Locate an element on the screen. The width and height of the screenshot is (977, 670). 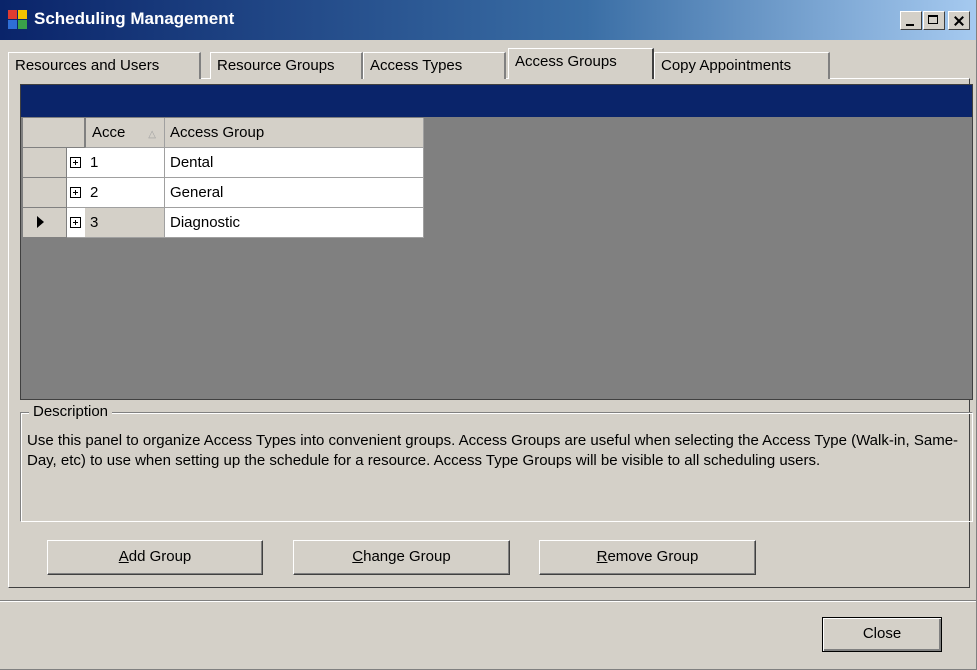
change-group-button: Change Group is located at coordinates (401, 557).